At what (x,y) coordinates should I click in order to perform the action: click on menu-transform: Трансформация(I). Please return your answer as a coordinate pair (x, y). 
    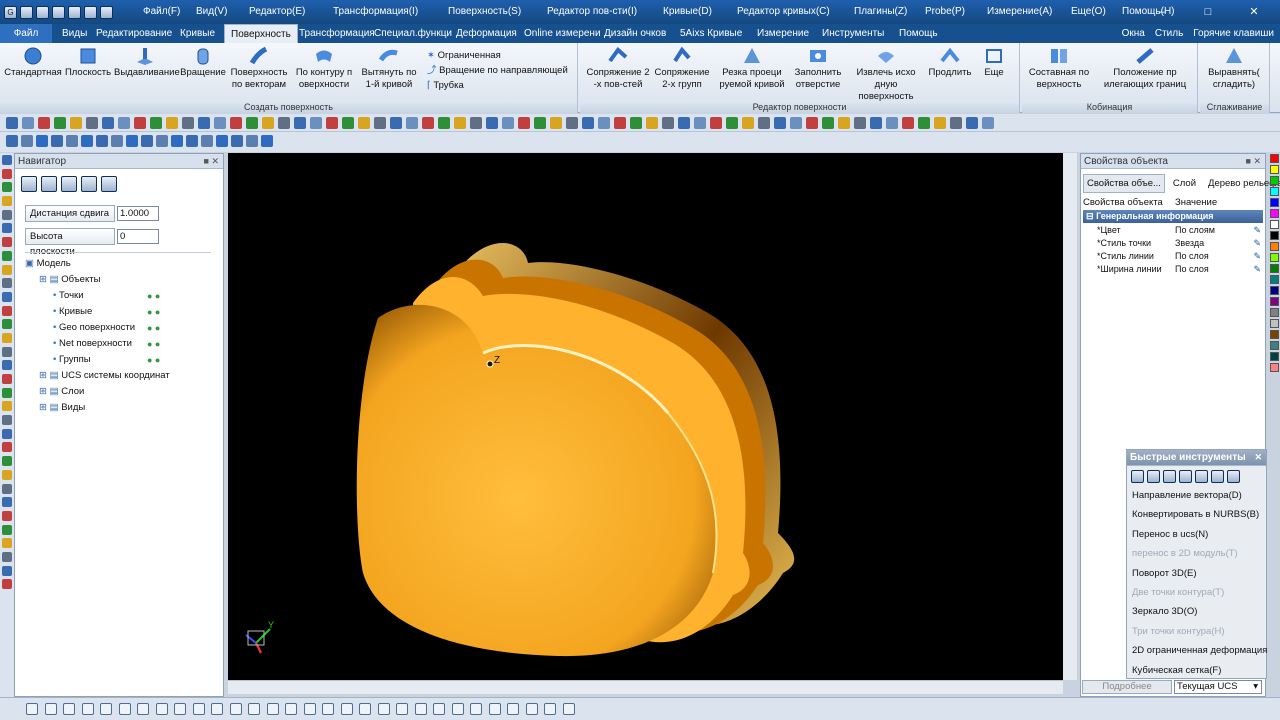
    Looking at the image, I should click on (375, 12).